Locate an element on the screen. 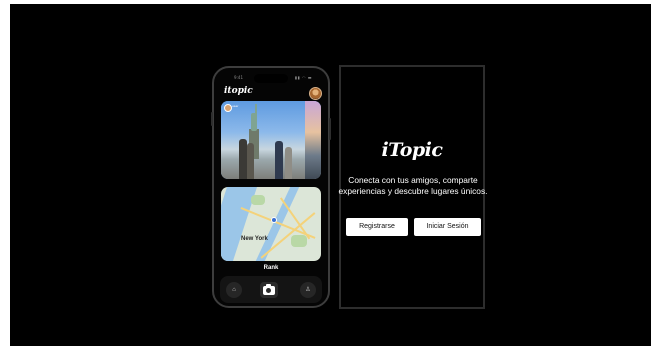  map-card: New York is located at coordinates (271, 224).